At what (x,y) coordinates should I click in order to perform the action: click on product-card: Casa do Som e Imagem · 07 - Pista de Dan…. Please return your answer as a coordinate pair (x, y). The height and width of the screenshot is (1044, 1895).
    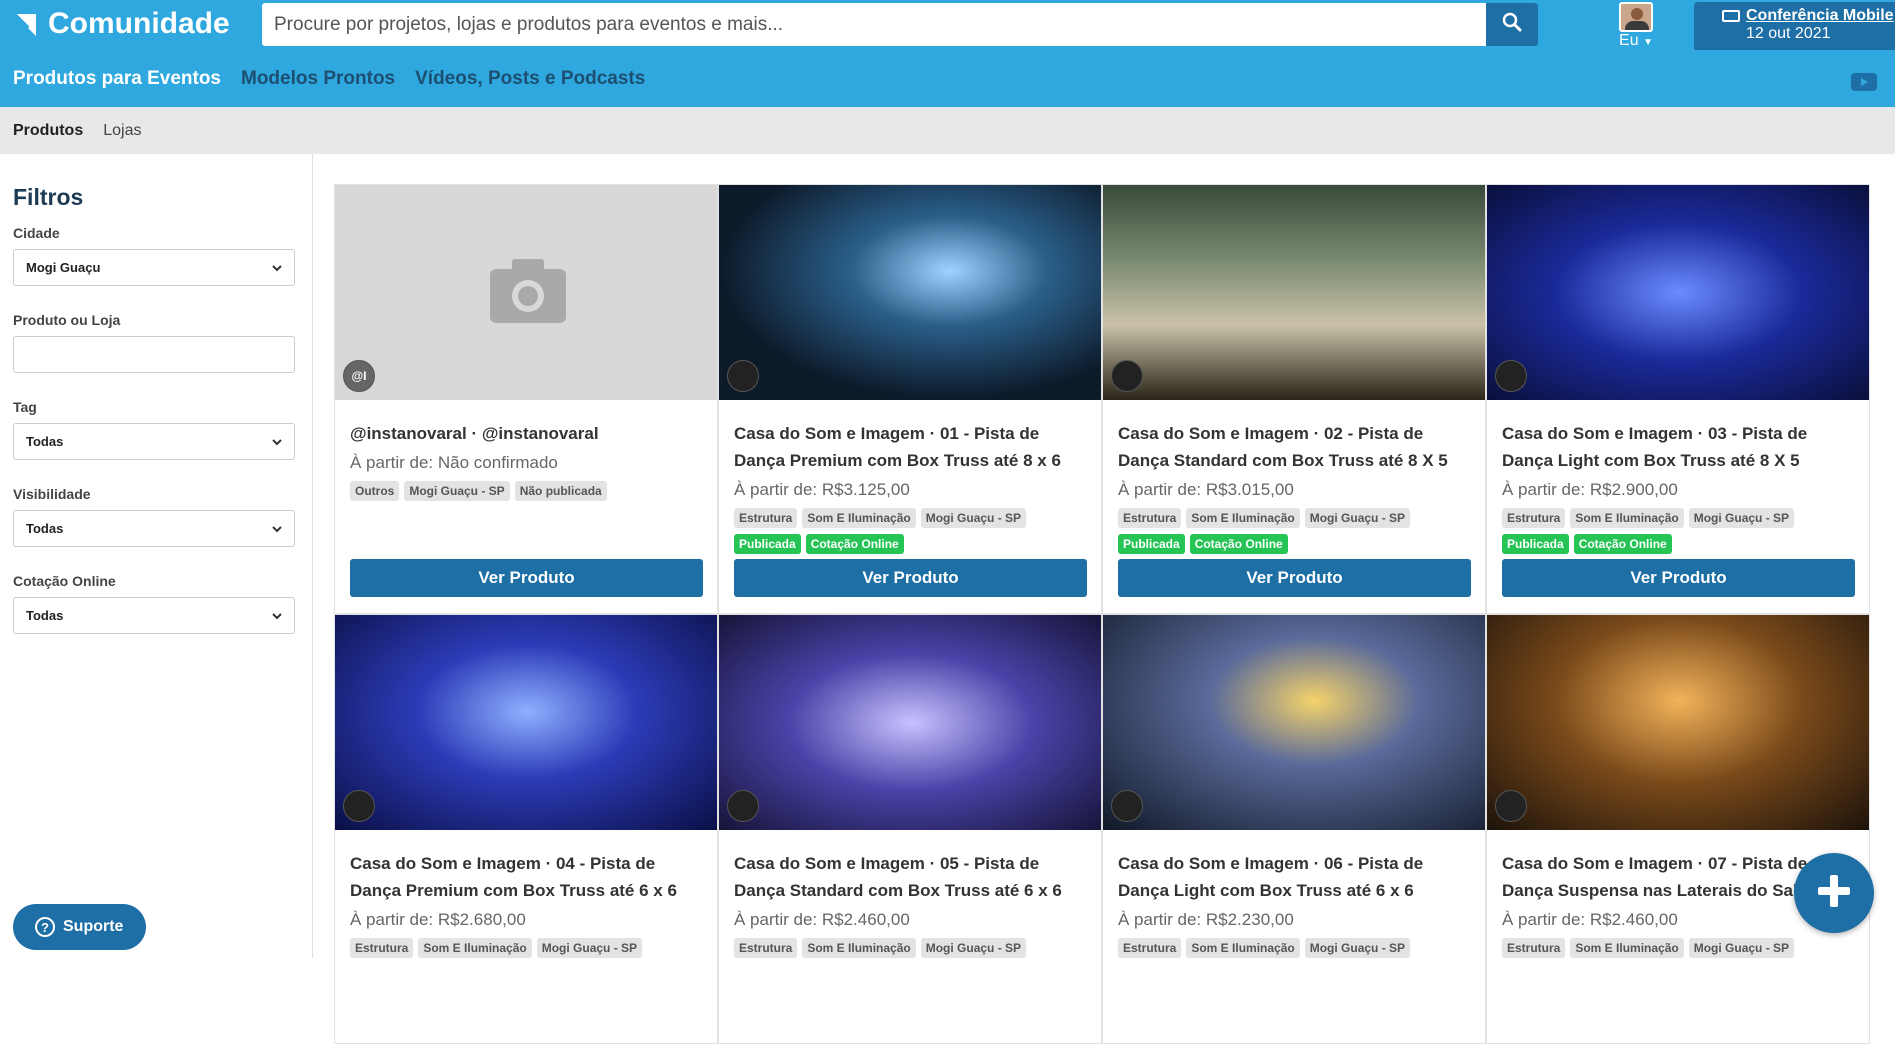
    Looking at the image, I should click on (1678, 829).